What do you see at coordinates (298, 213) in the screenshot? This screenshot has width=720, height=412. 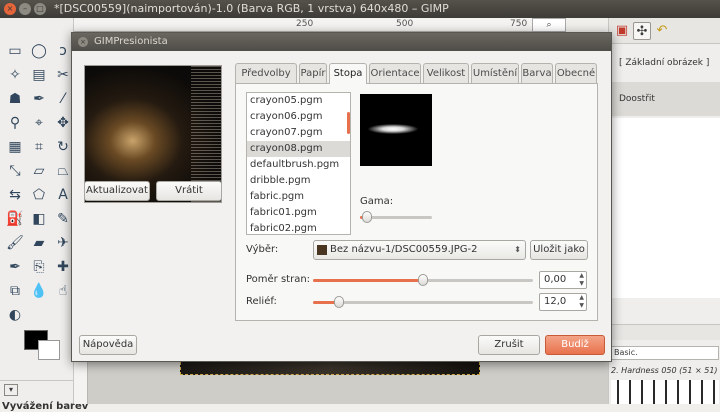 I see `brush-file-item: fabric01.pgm` at bounding box center [298, 213].